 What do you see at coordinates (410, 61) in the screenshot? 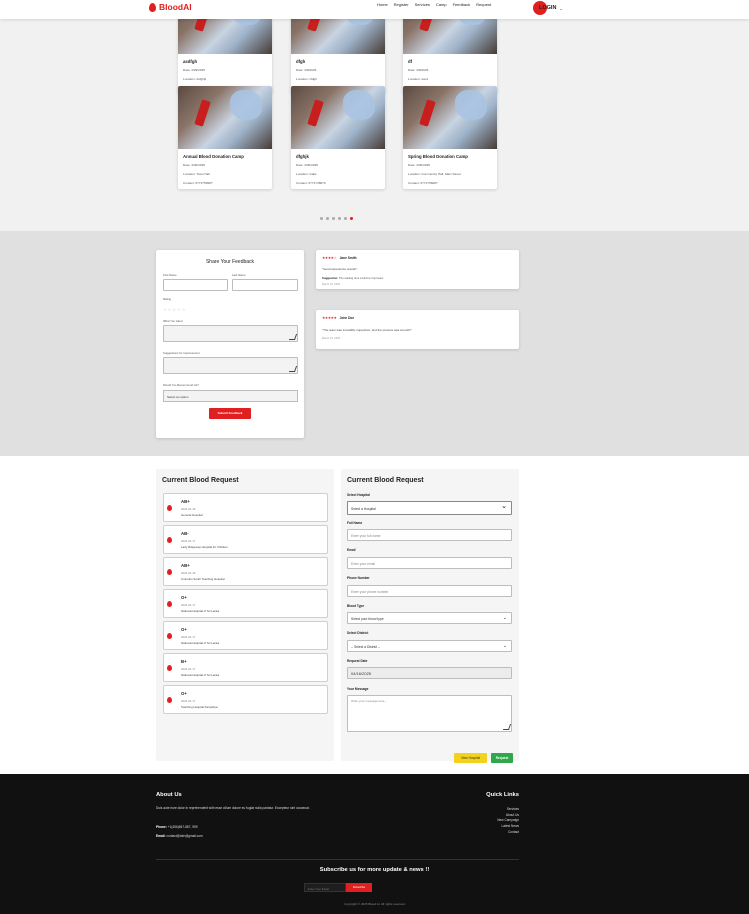
I see `camp-title: df` at bounding box center [410, 61].